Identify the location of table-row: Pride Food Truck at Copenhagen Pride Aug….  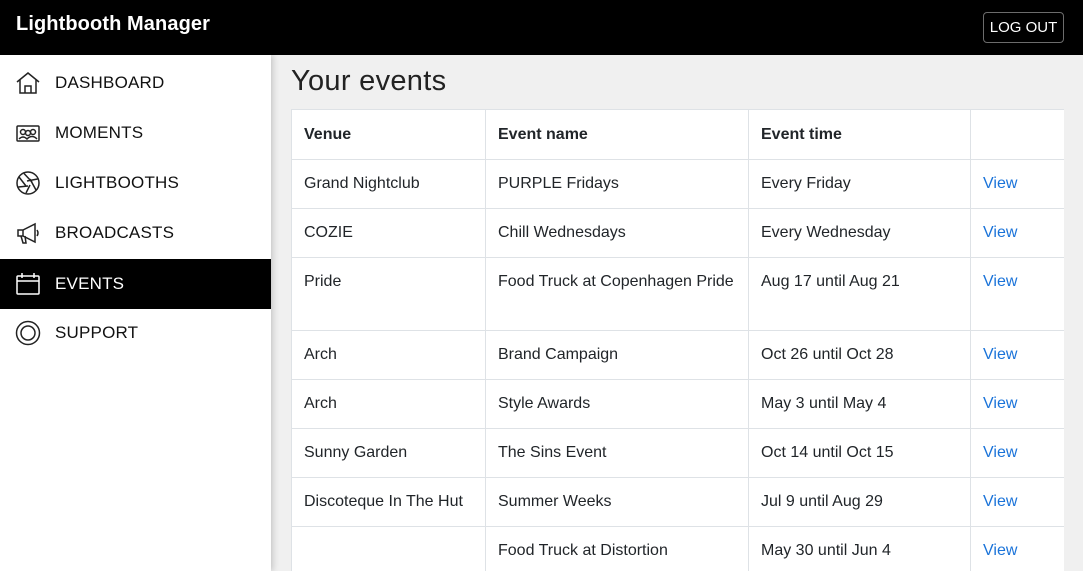
(677, 294).